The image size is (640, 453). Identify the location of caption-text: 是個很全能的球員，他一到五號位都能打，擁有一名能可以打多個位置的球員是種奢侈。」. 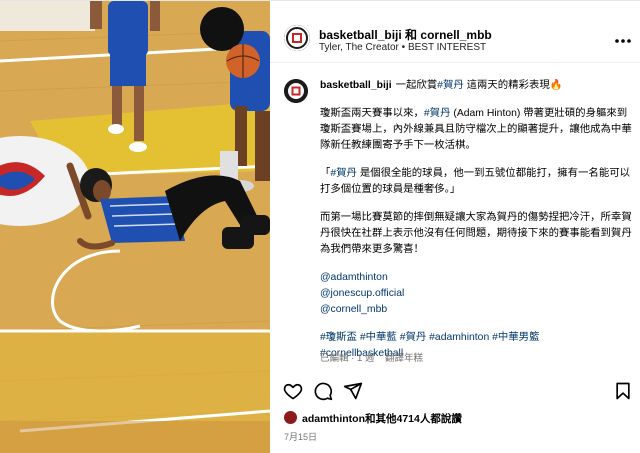
(475, 181).